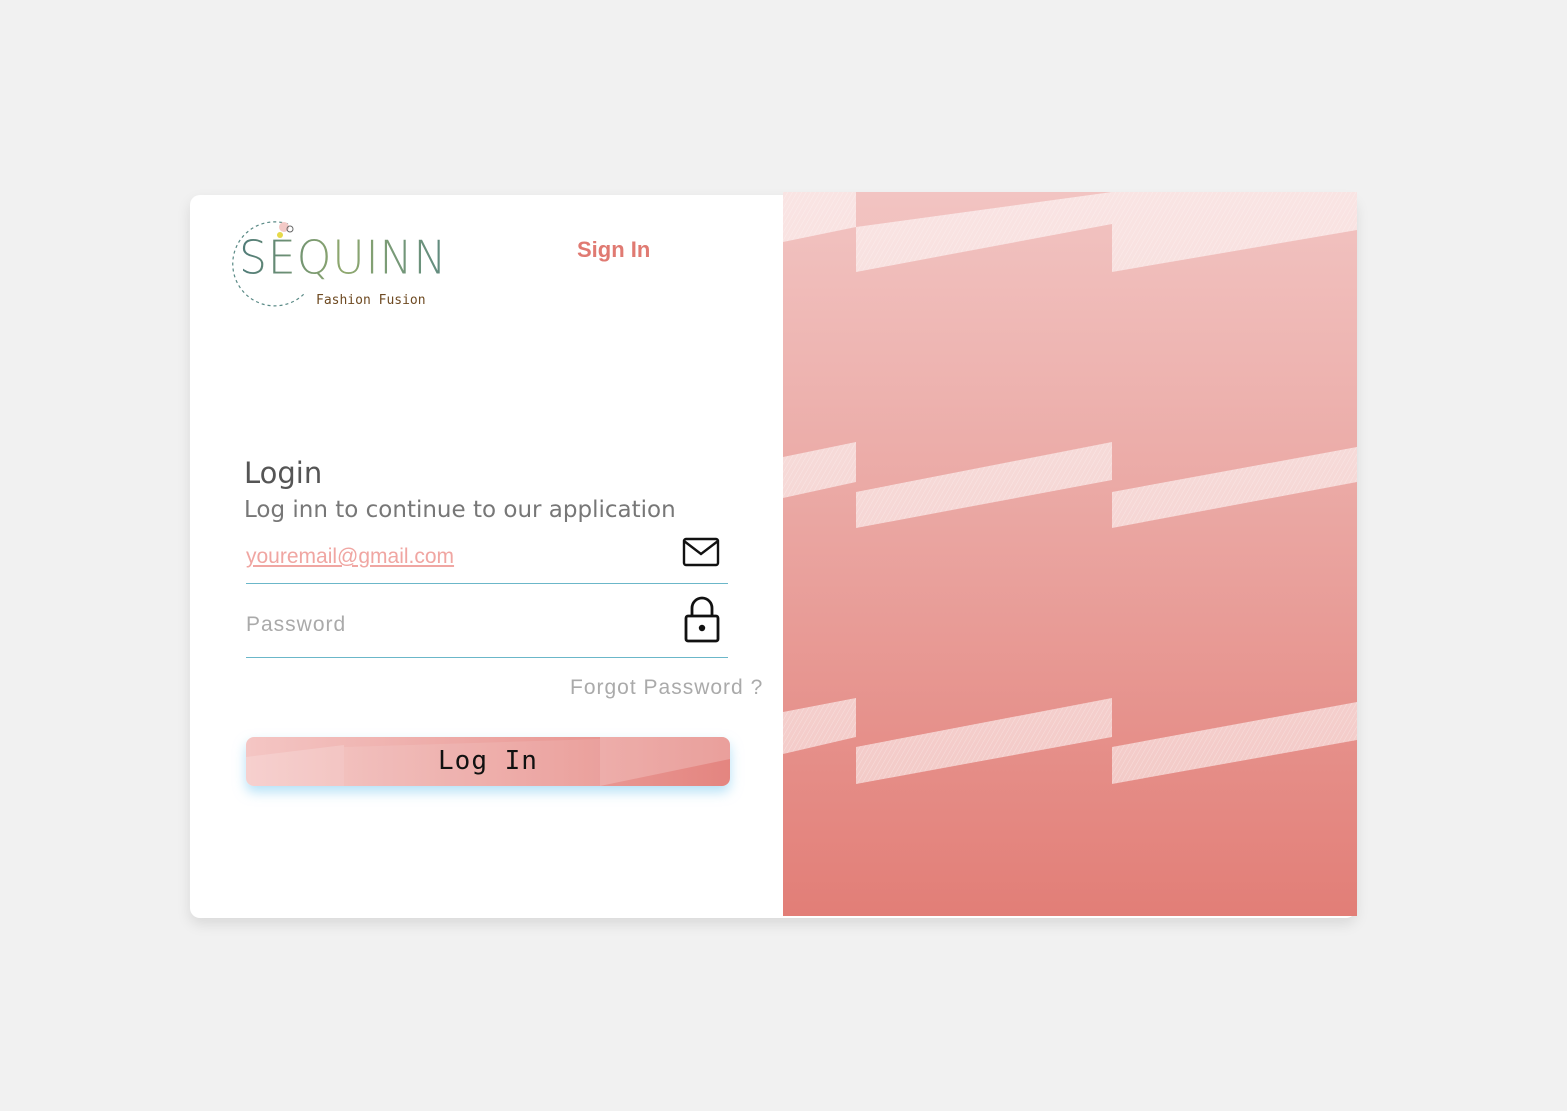 This screenshot has height=1111, width=1567. I want to click on sign-in-link: Sign In, so click(613, 250).